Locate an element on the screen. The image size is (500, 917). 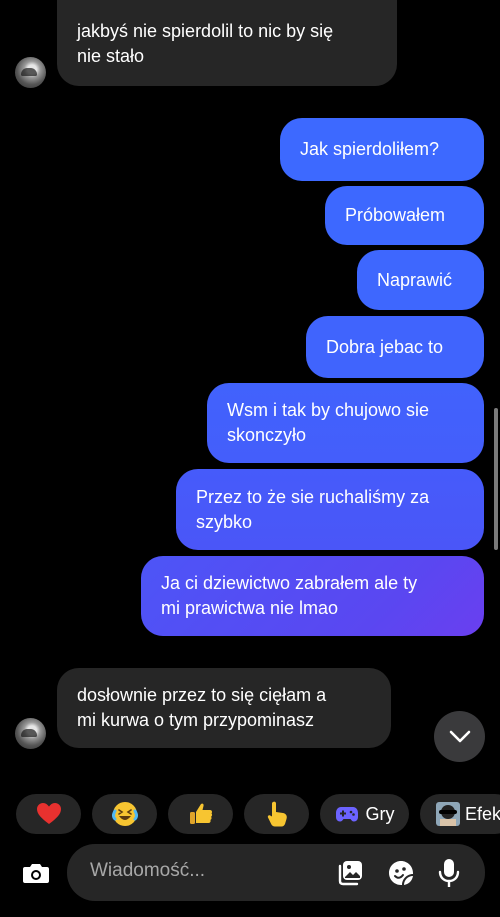
laughing-emoji-icon is located at coordinates (124, 814).